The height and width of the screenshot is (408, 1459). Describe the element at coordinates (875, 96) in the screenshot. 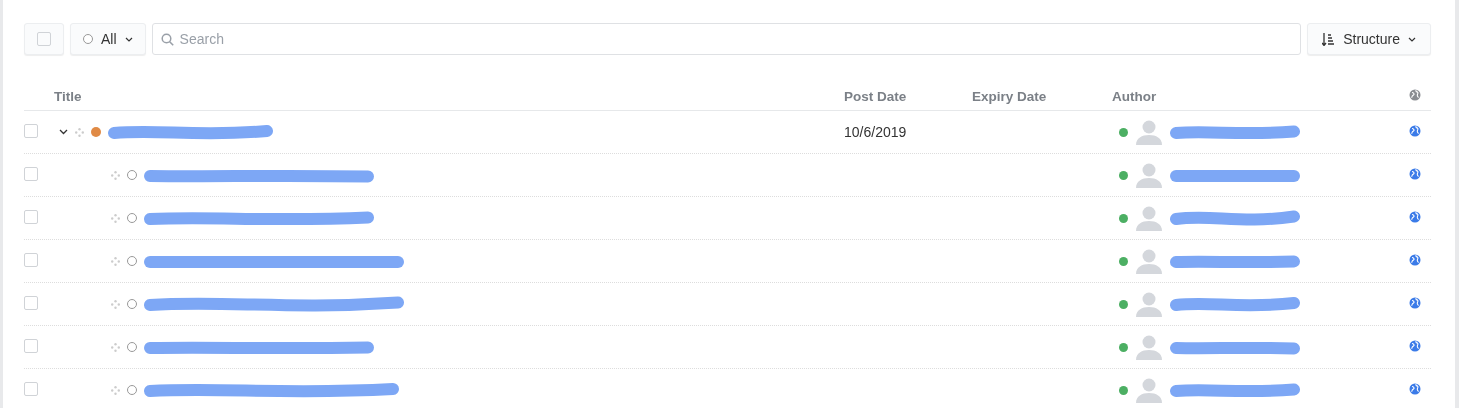

I see `column-header: Post Date` at that location.